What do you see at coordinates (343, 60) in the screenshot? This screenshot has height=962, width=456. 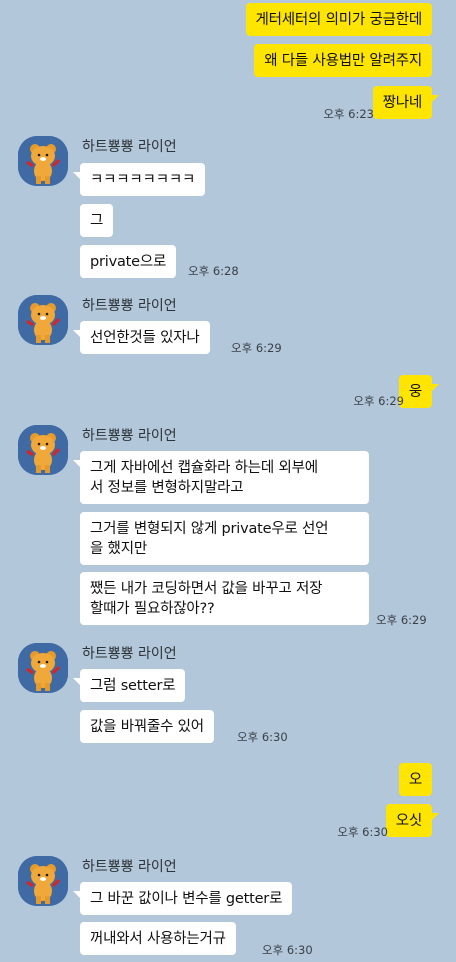 I see `message-bubble: 왜 다들 사용법만 알려주지` at bounding box center [343, 60].